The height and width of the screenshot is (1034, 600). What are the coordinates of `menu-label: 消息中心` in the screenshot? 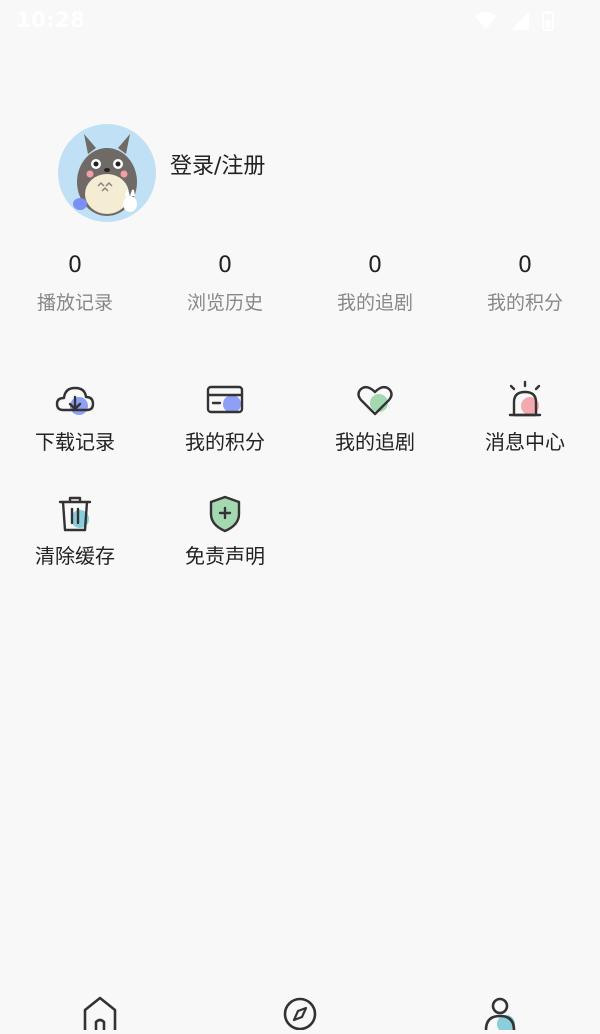 It's located at (525, 442).